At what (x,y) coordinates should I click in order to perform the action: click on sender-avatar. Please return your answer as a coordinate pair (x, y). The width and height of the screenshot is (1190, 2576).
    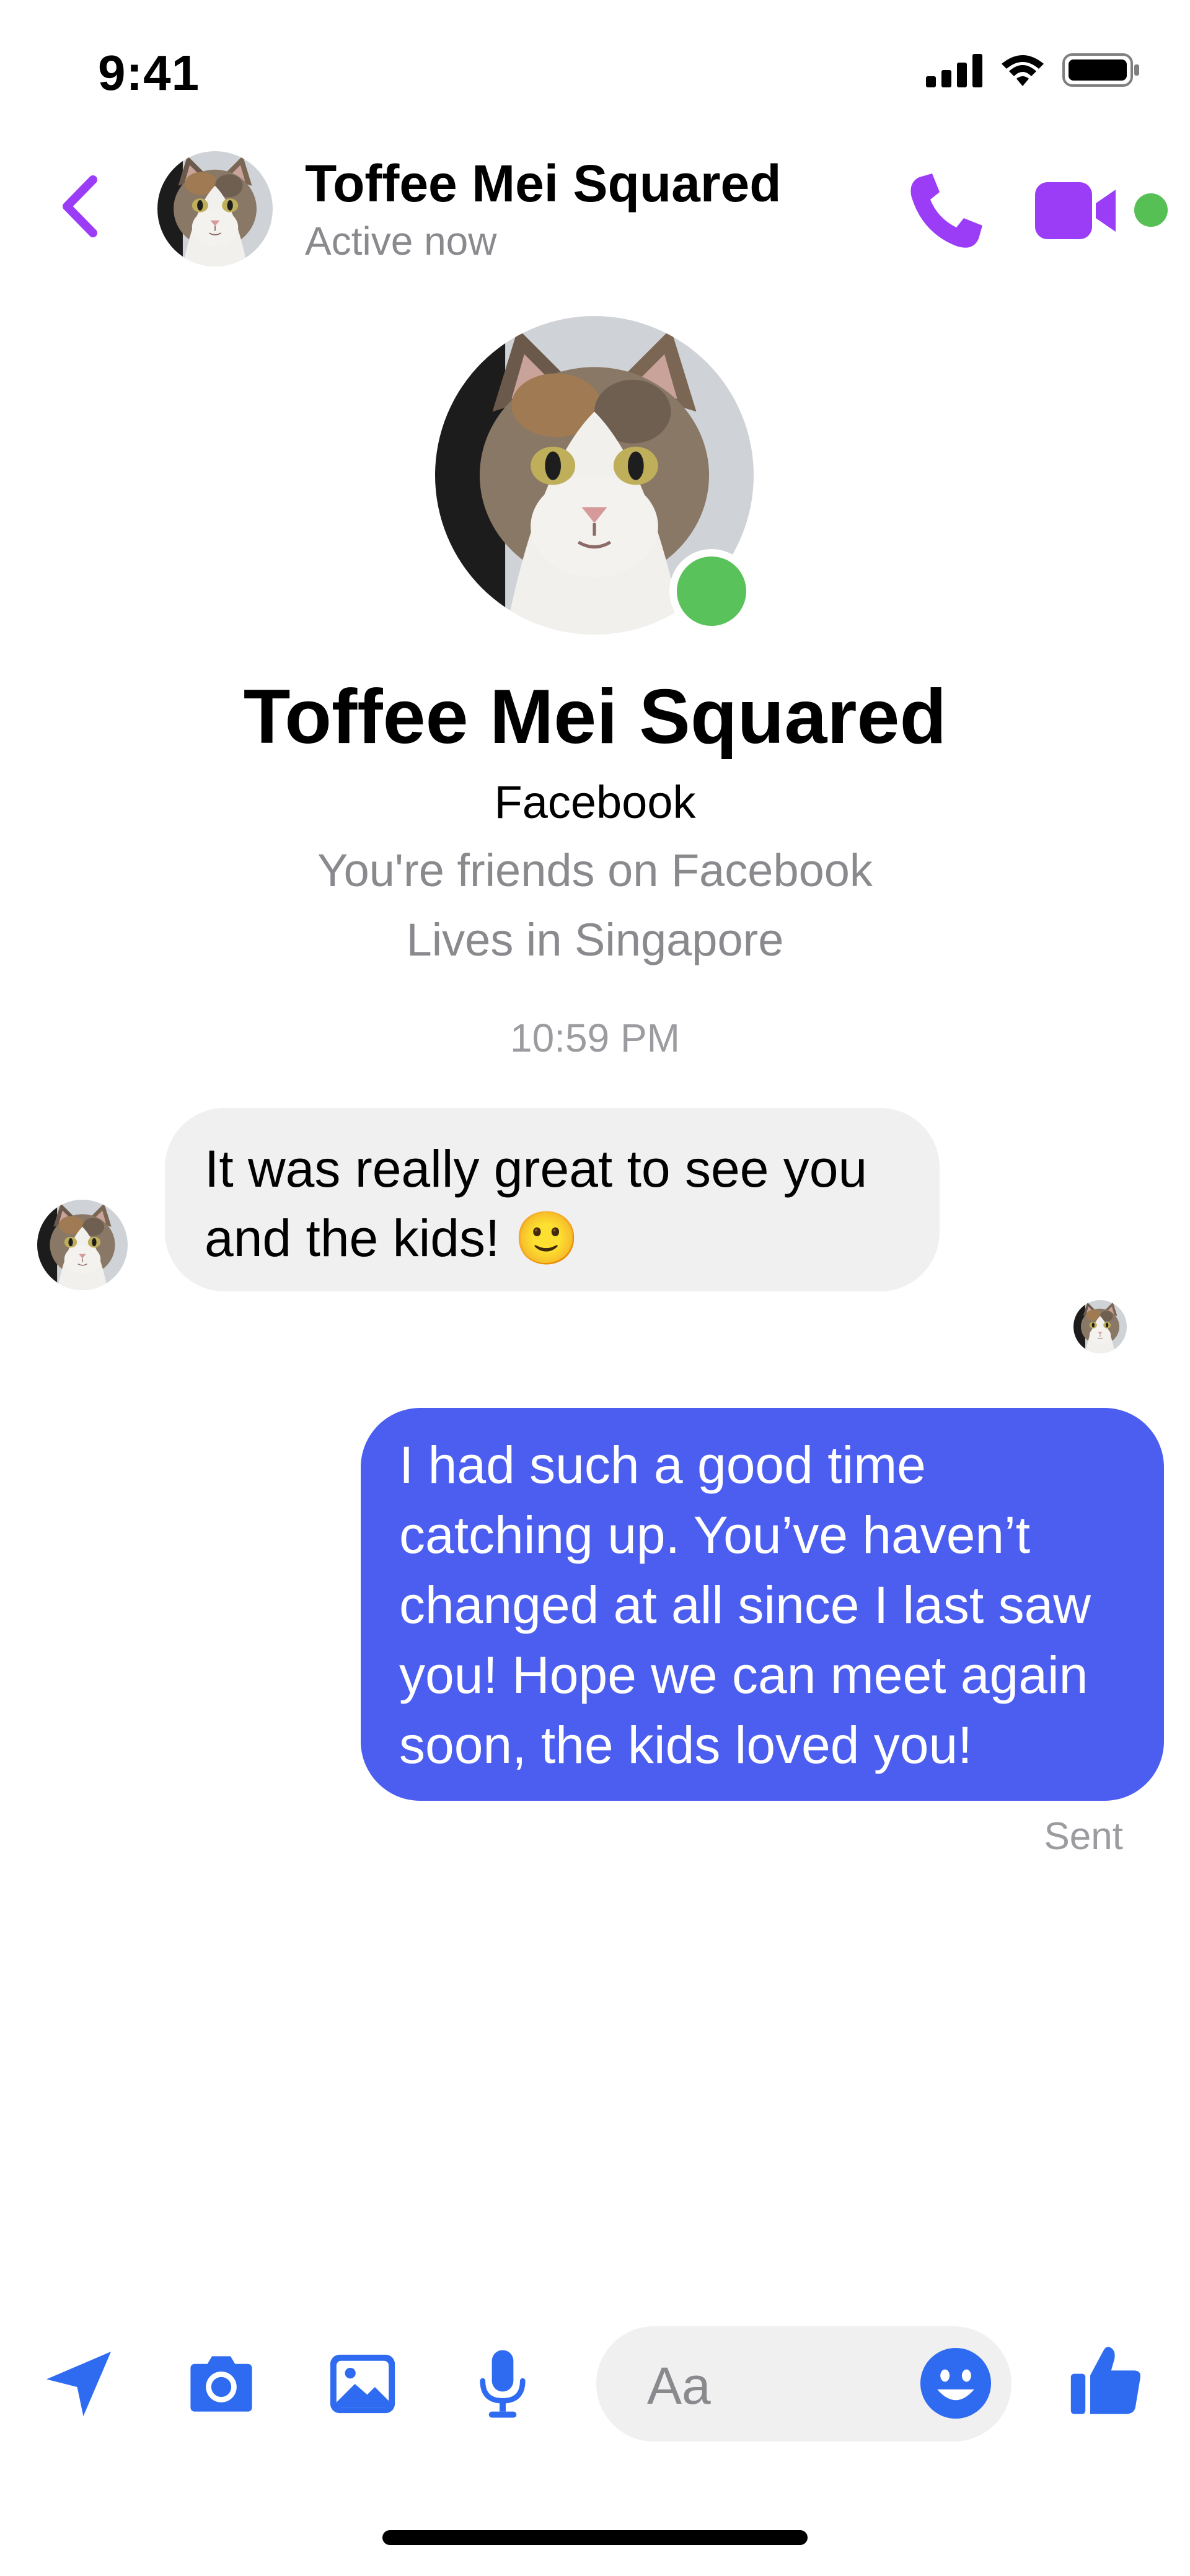
    Looking at the image, I should click on (82, 1245).